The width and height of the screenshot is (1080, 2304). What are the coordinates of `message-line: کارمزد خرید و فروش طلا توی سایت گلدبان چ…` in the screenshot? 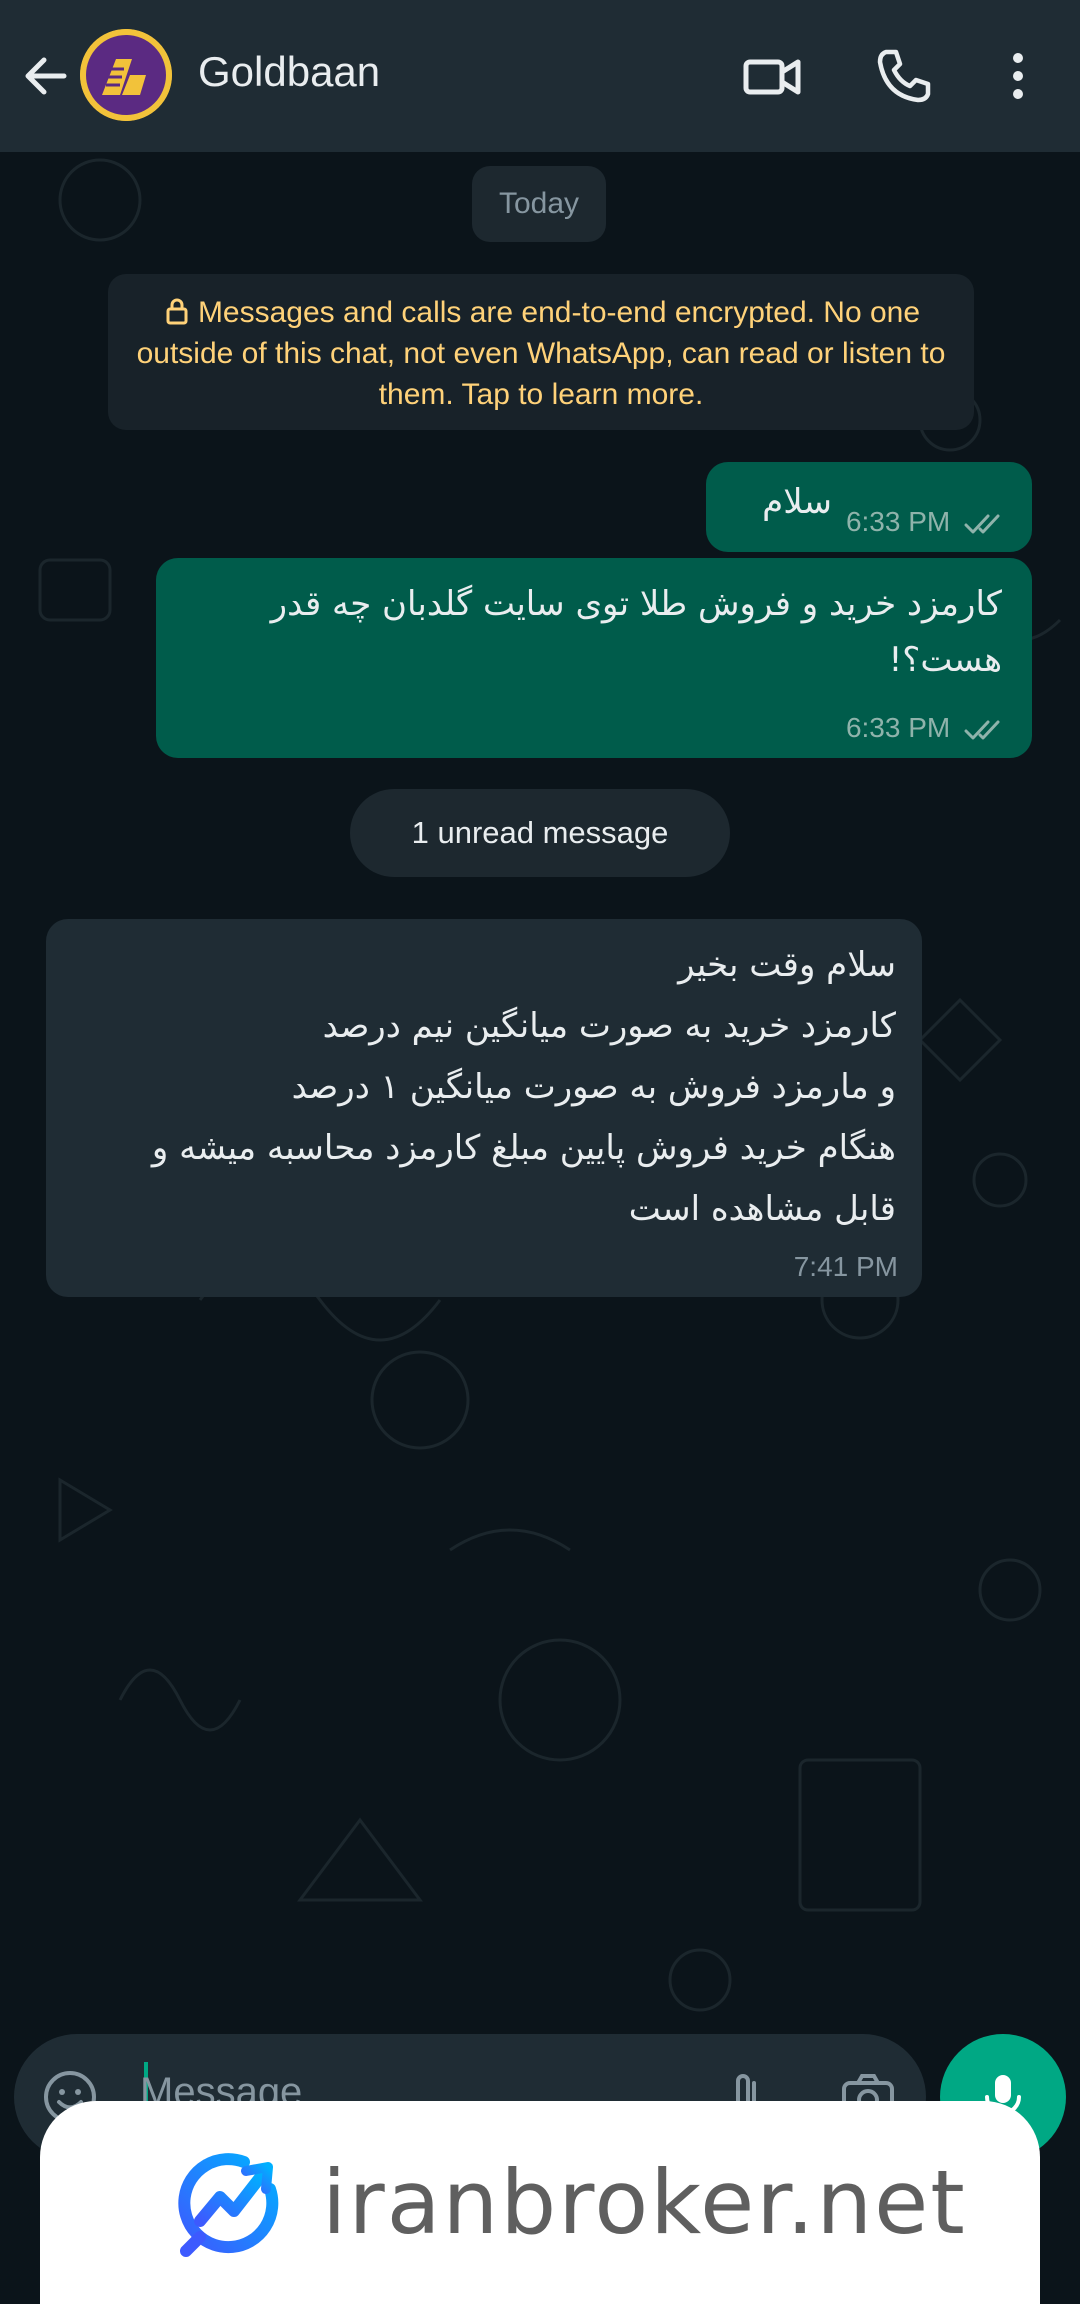 It's located at (636, 604).